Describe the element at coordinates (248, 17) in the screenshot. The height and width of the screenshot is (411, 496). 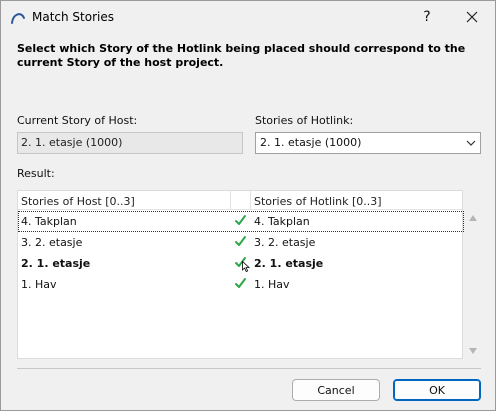
I see `title-bar: Match Stories ?` at that location.